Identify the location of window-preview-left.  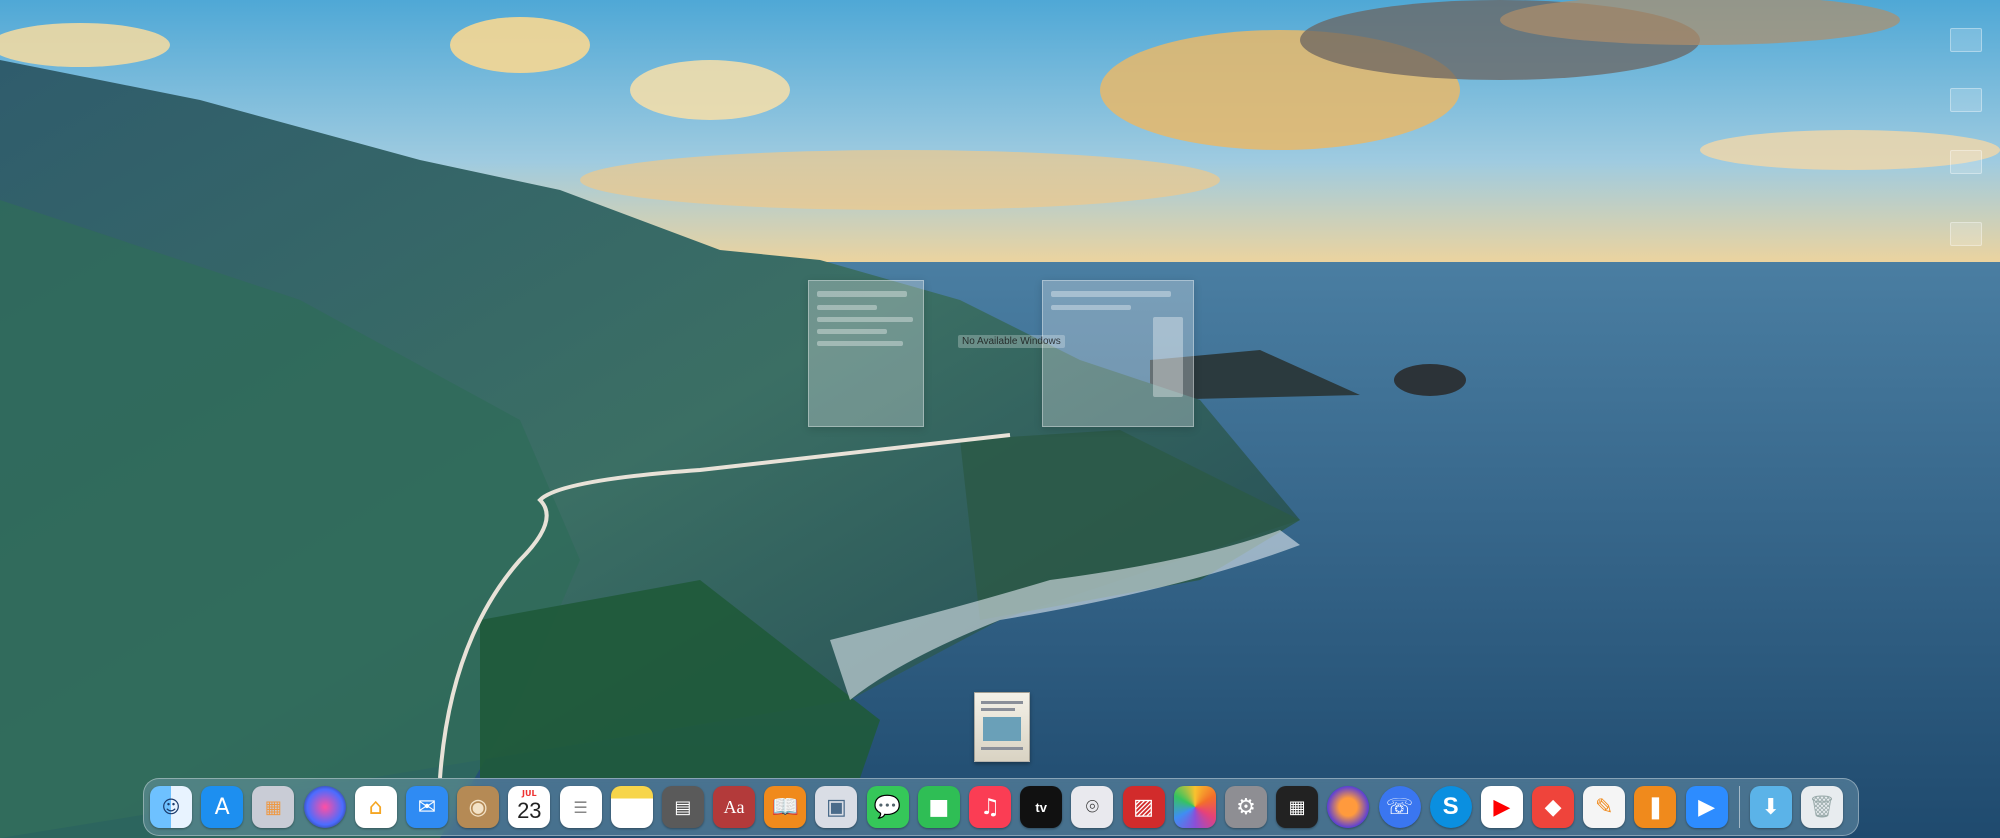
(866, 353).